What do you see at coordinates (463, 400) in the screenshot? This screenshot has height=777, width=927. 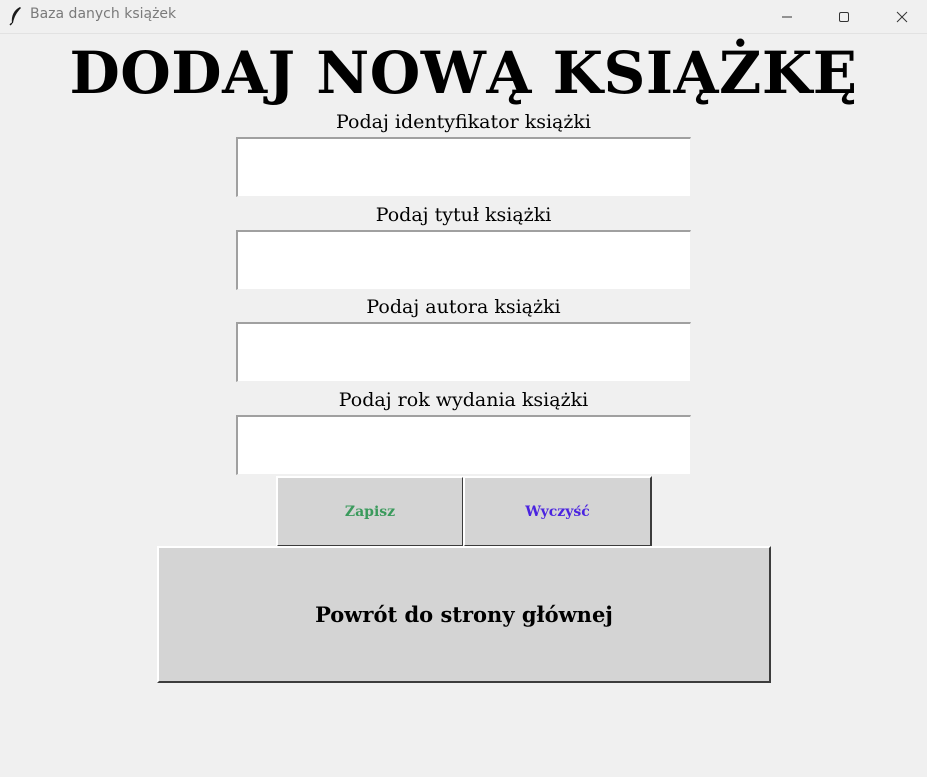 I see `year-field-label: Podaj rok wydania książki` at bounding box center [463, 400].